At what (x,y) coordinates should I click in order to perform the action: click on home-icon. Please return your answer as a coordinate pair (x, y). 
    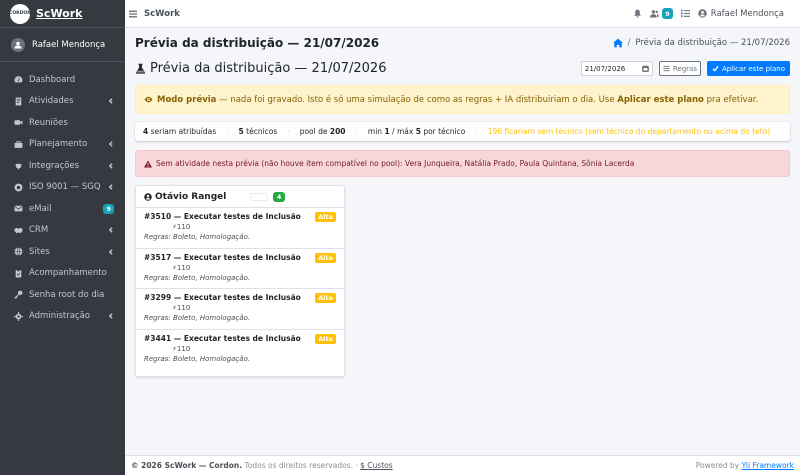
    Looking at the image, I should click on (617, 43).